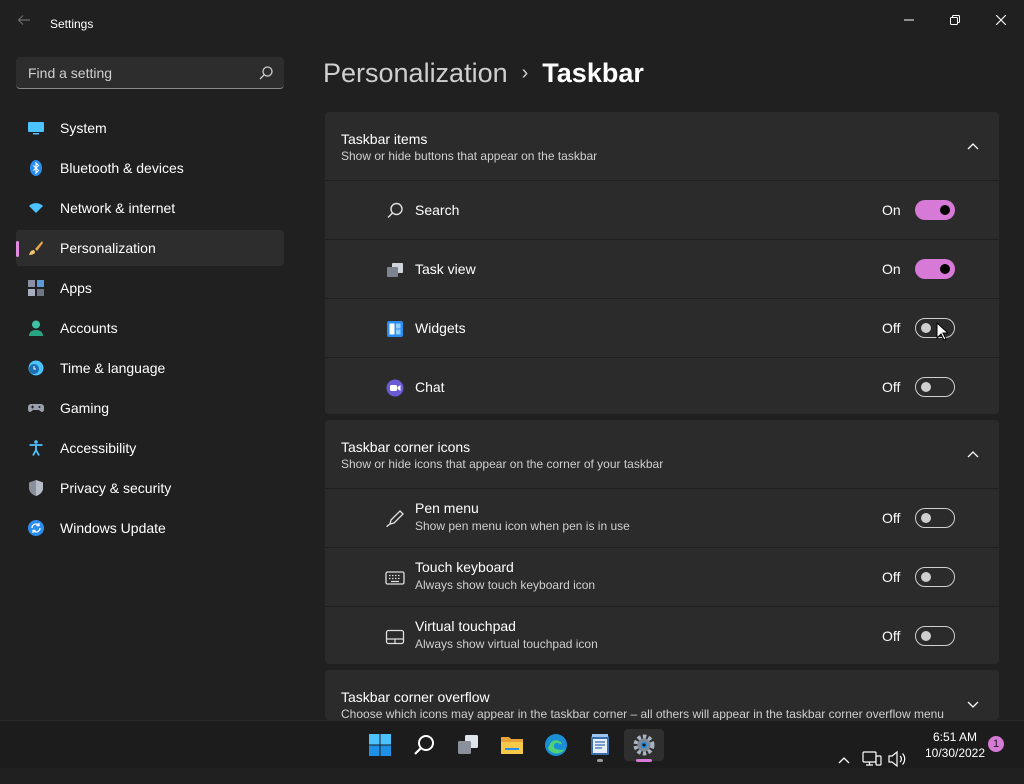 This screenshot has width=1024, height=784. I want to click on chat-toggle, so click(935, 387).